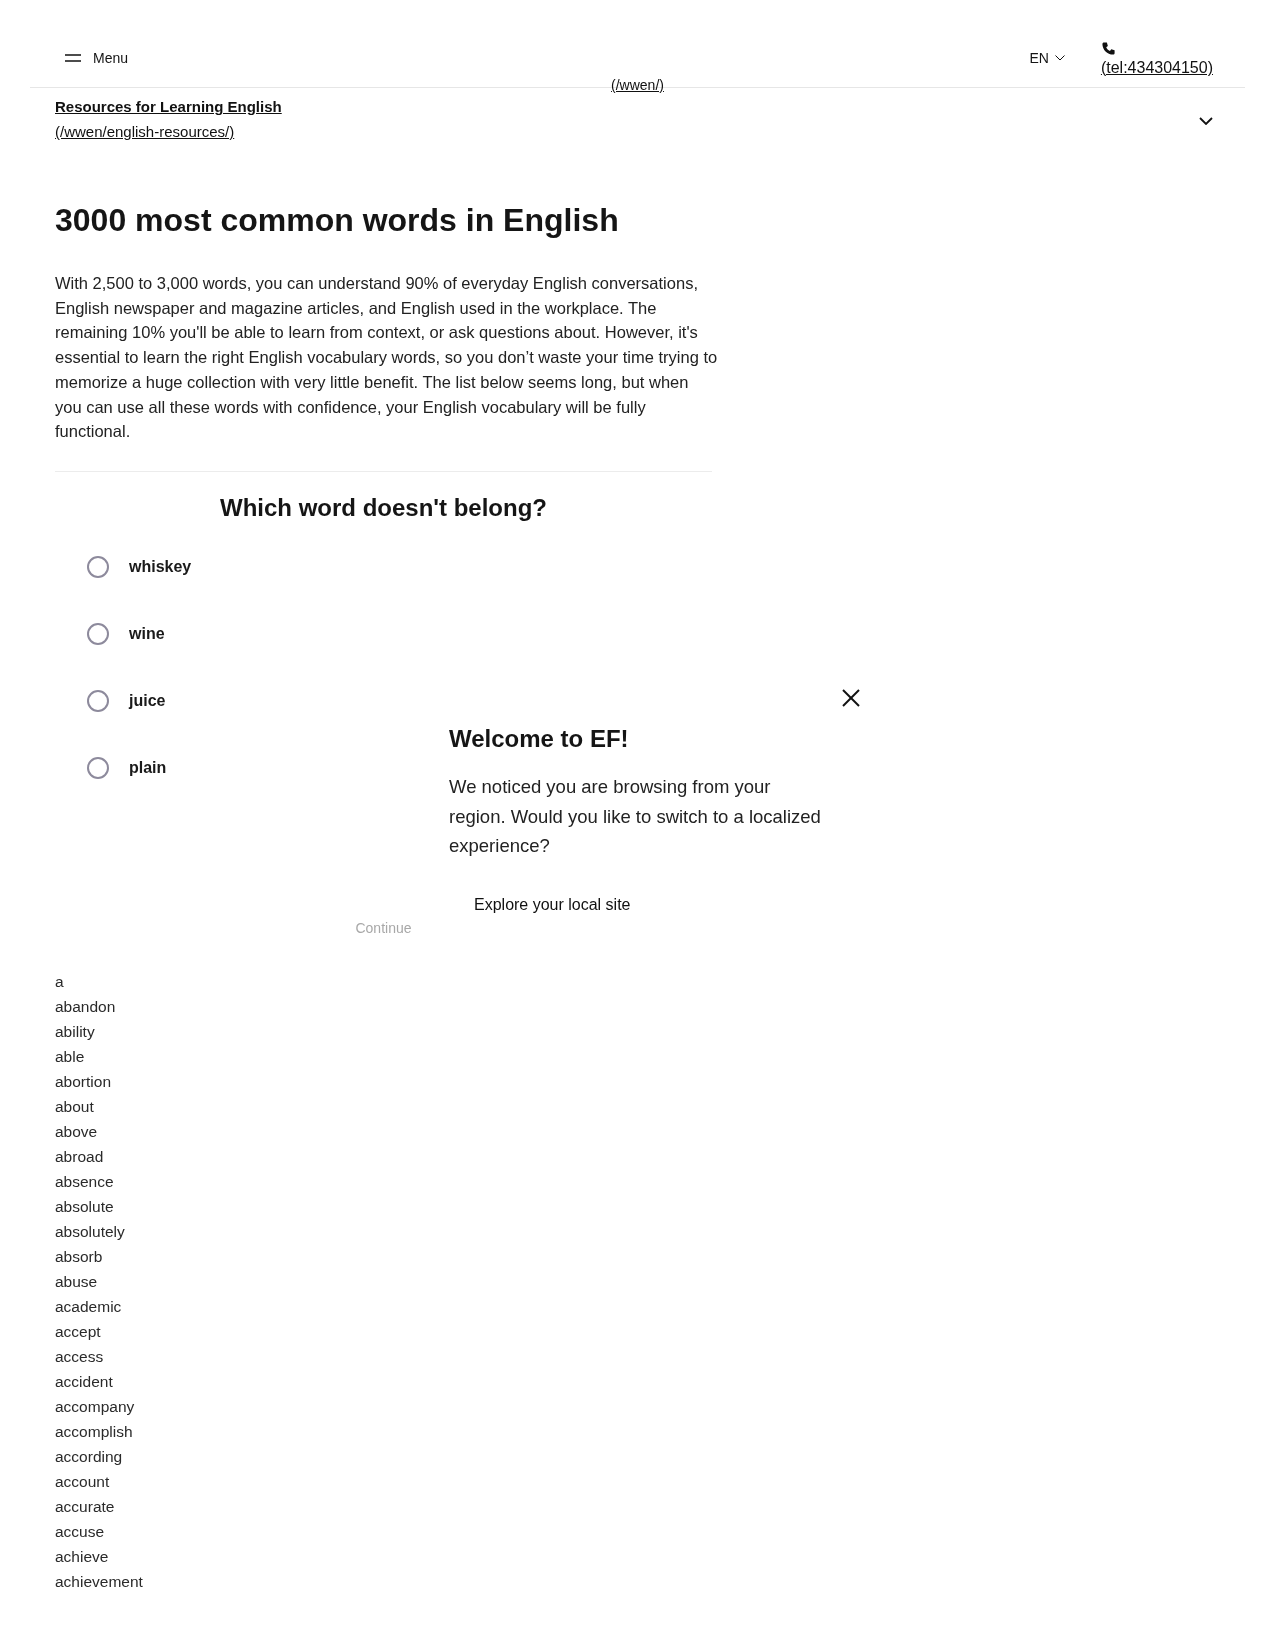 Image resolution: width=1275 pixels, height=1650 pixels. What do you see at coordinates (386, 358) in the screenshot?
I see `intro-paragraph: With 2,500 to 3,000 words, you can understand 90% of everyday English conversations, English newspaper and magazine articles, and English used in the workplace. The remaining 10% you'll be able to learn from context, or ask questions about. However, it's essential to learn the right English vocabulary words, so you don’t waste your time trying to memorize a huge collection with very little benefit. The list below seems long, but when you can use all these words with confidence, your English vocabulary will be fully functional.` at bounding box center [386, 358].